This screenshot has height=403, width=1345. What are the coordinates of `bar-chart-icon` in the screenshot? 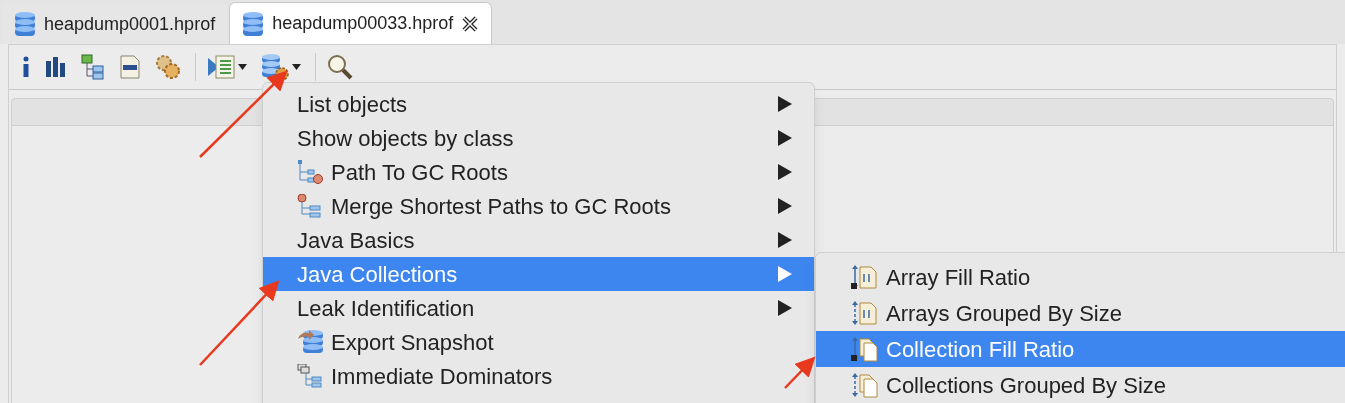 It's located at (56, 67).